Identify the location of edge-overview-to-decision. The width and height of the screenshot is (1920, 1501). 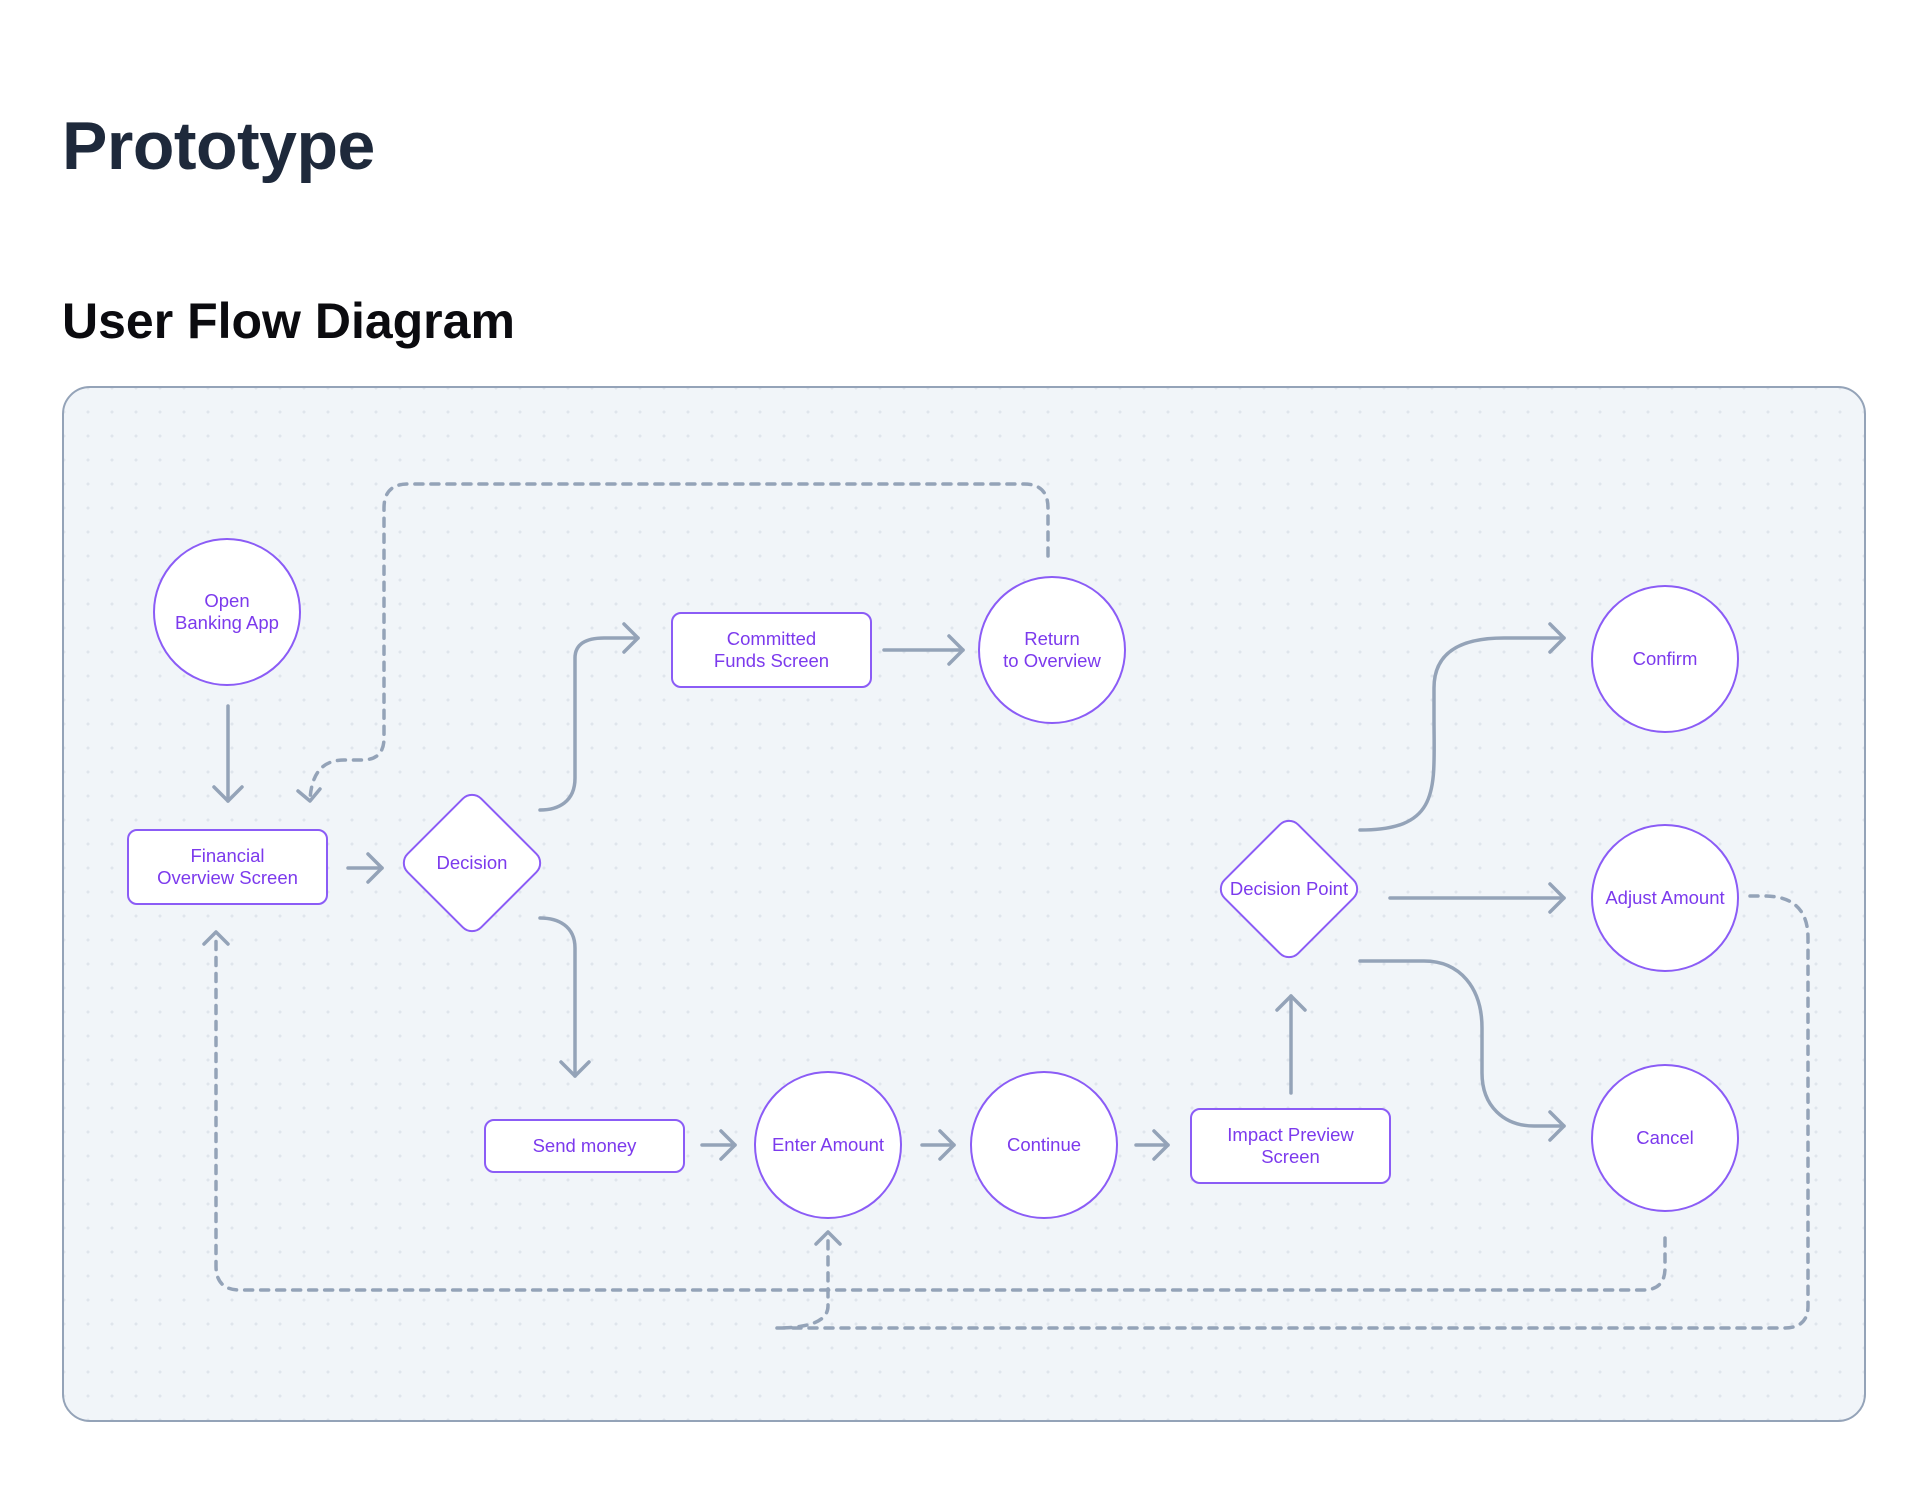
(365, 868).